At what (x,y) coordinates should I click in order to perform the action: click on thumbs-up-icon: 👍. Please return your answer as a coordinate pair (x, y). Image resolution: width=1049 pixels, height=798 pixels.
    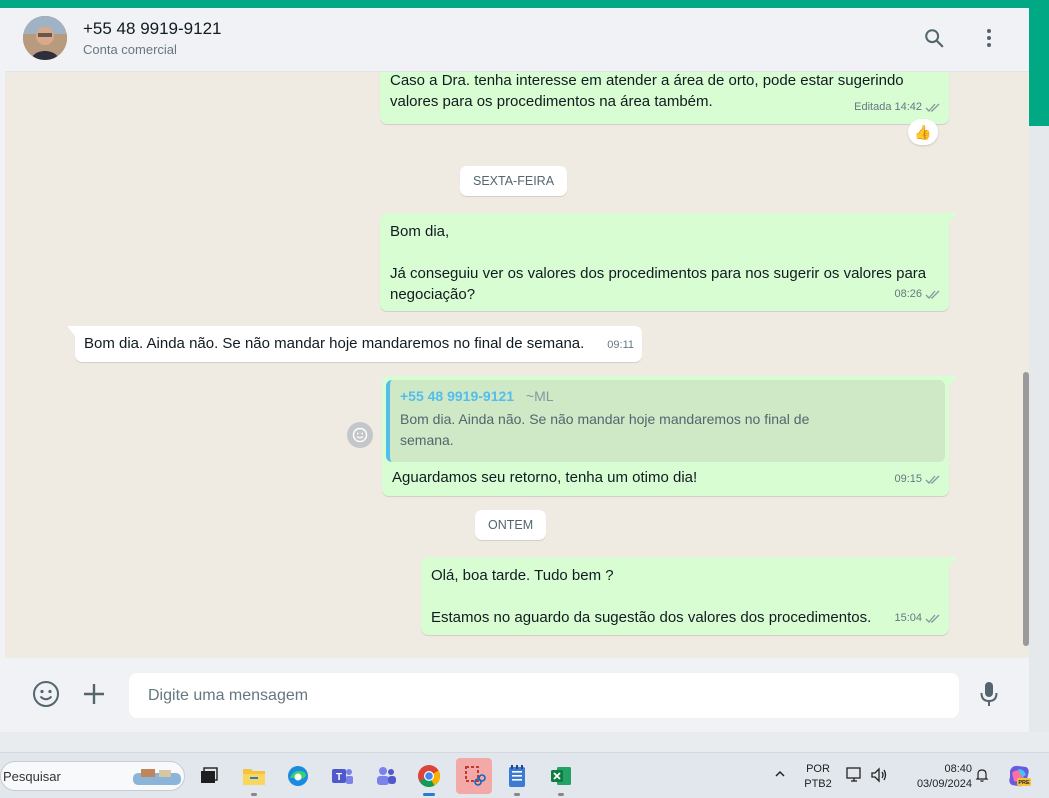
    Looking at the image, I should click on (923, 131).